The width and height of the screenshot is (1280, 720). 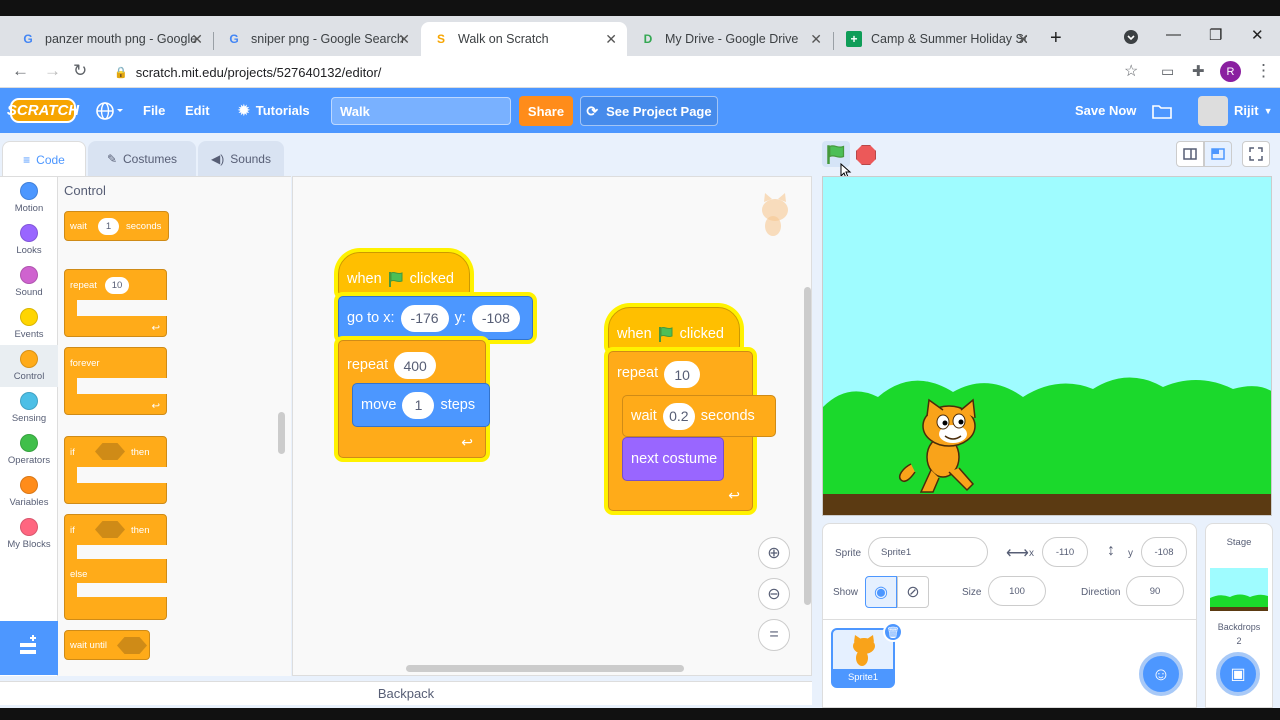 What do you see at coordinates (29, 450) in the screenshot?
I see `category-operators: Operators` at bounding box center [29, 450].